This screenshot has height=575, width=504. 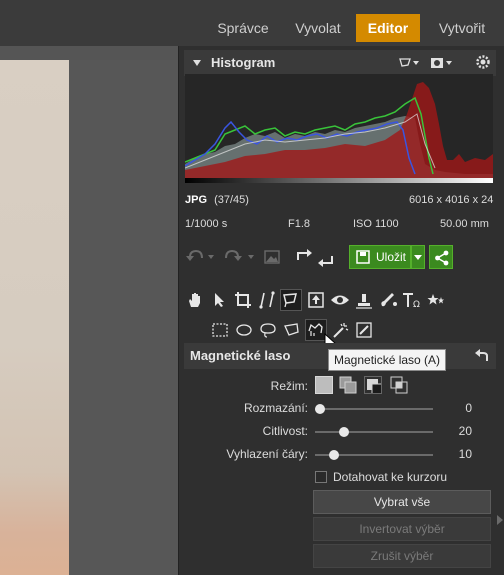 What do you see at coordinates (292, 330) in the screenshot?
I see `polygon-lasso-icon` at bounding box center [292, 330].